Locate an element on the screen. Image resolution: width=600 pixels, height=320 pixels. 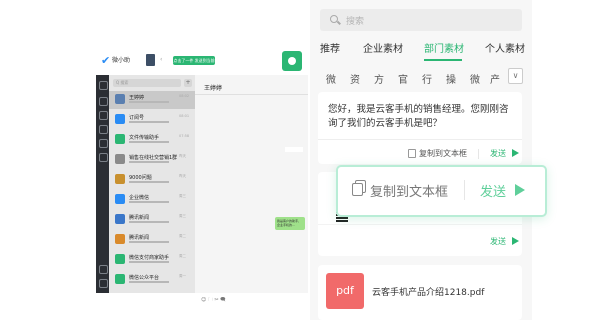
chat-name: 订阅号 is located at coordinates (137, 118).